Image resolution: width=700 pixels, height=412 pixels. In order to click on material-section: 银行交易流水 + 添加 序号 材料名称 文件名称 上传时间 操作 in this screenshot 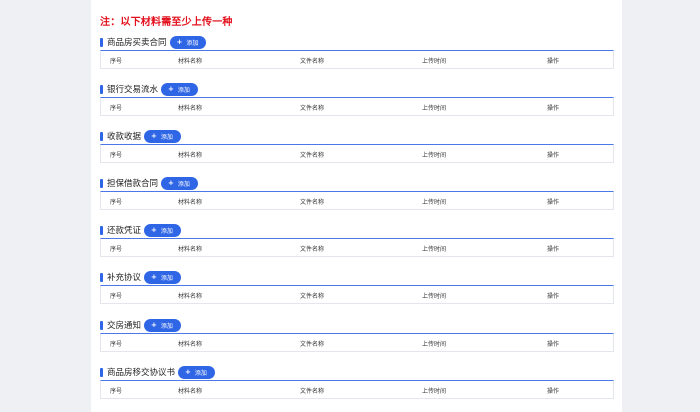, I will do `click(357, 99)`.